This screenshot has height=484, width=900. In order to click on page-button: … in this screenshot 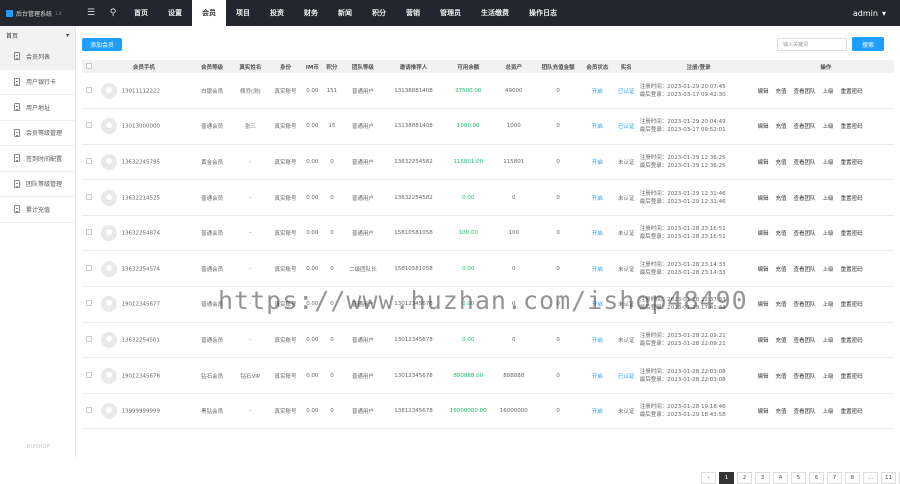, I will do `click(870, 478)`.